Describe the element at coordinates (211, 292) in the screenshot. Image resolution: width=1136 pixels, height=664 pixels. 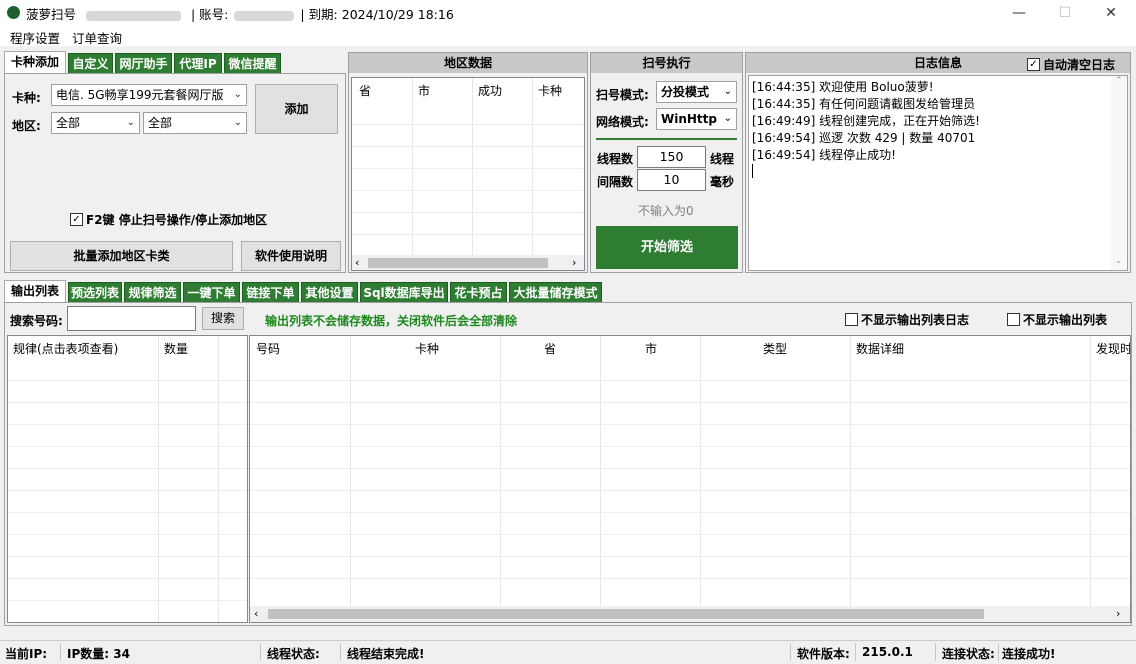
I see `tab-one-click-order: 一键下单` at that location.